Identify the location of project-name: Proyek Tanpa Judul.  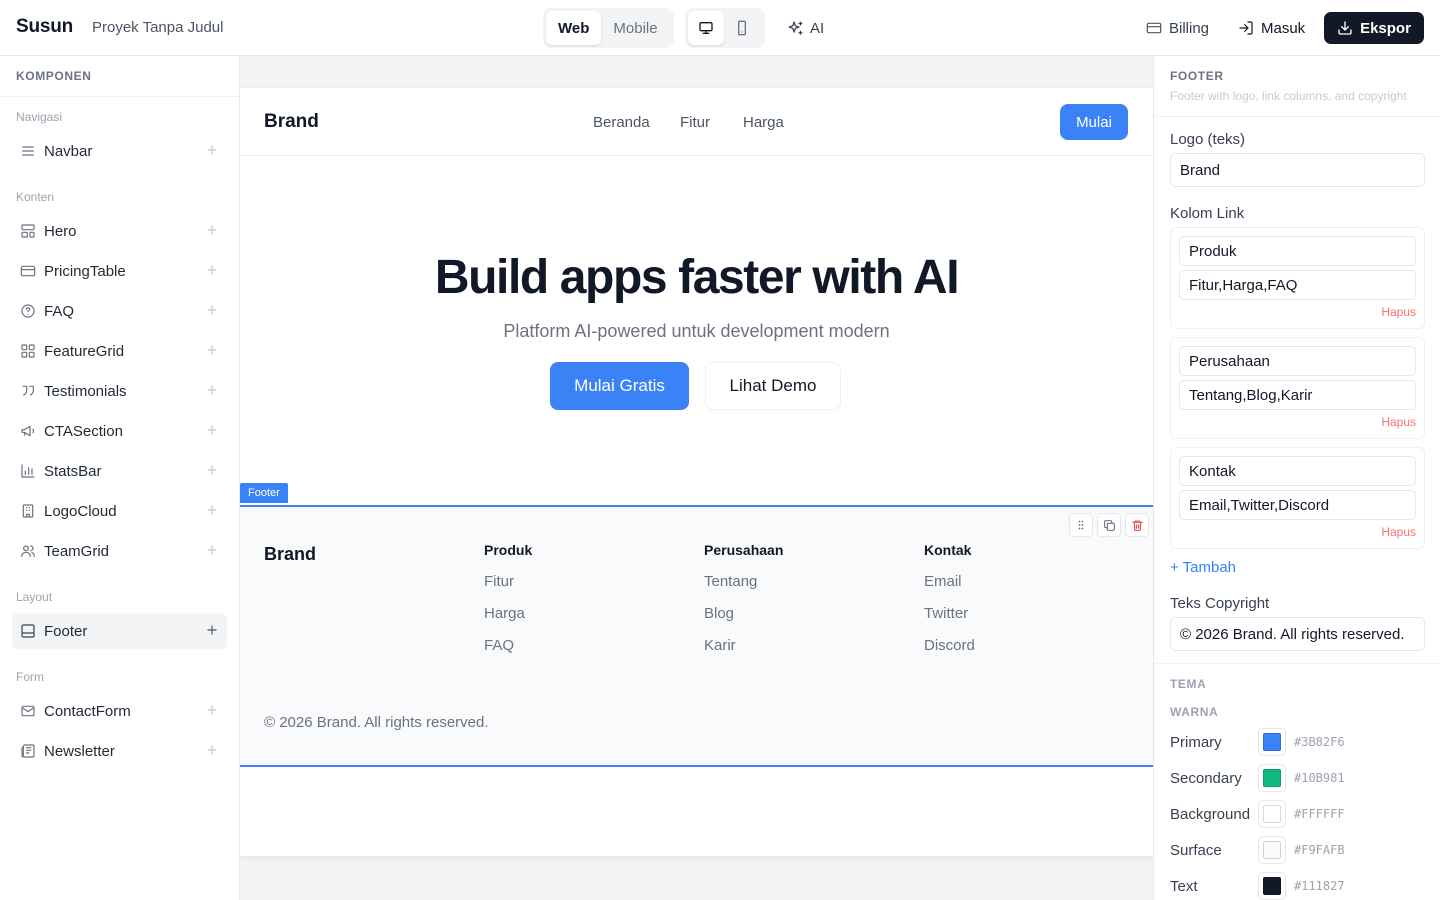
(157, 27).